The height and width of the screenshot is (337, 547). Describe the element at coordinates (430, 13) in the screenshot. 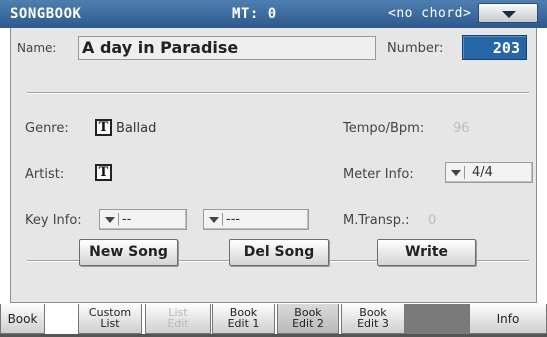

I see `chord-indicator: <no chord>` at that location.